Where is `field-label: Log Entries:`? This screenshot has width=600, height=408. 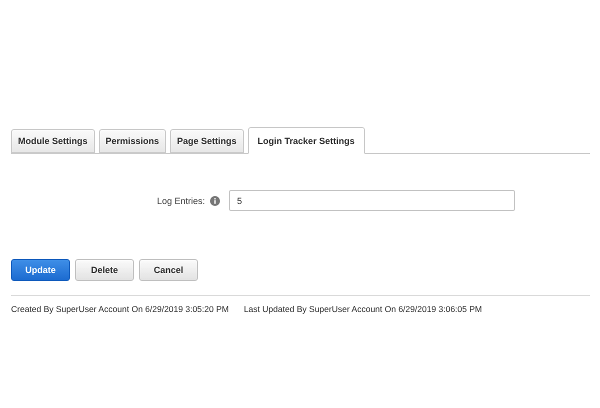
field-label: Log Entries: is located at coordinates (180, 201).